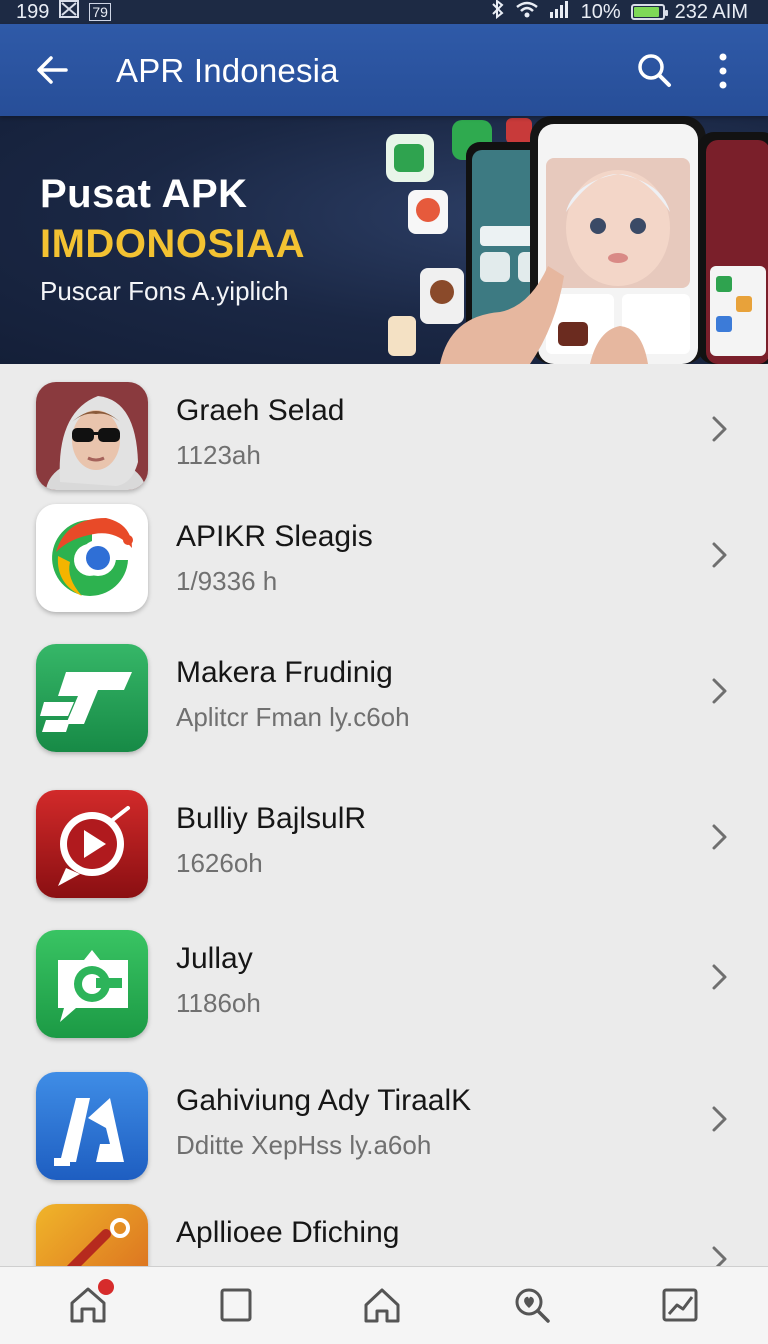  What do you see at coordinates (324, 1100) in the screenshot?
I see `app-name: Gahiviung Ady TiraalK` at bounding box center [324, 1100].